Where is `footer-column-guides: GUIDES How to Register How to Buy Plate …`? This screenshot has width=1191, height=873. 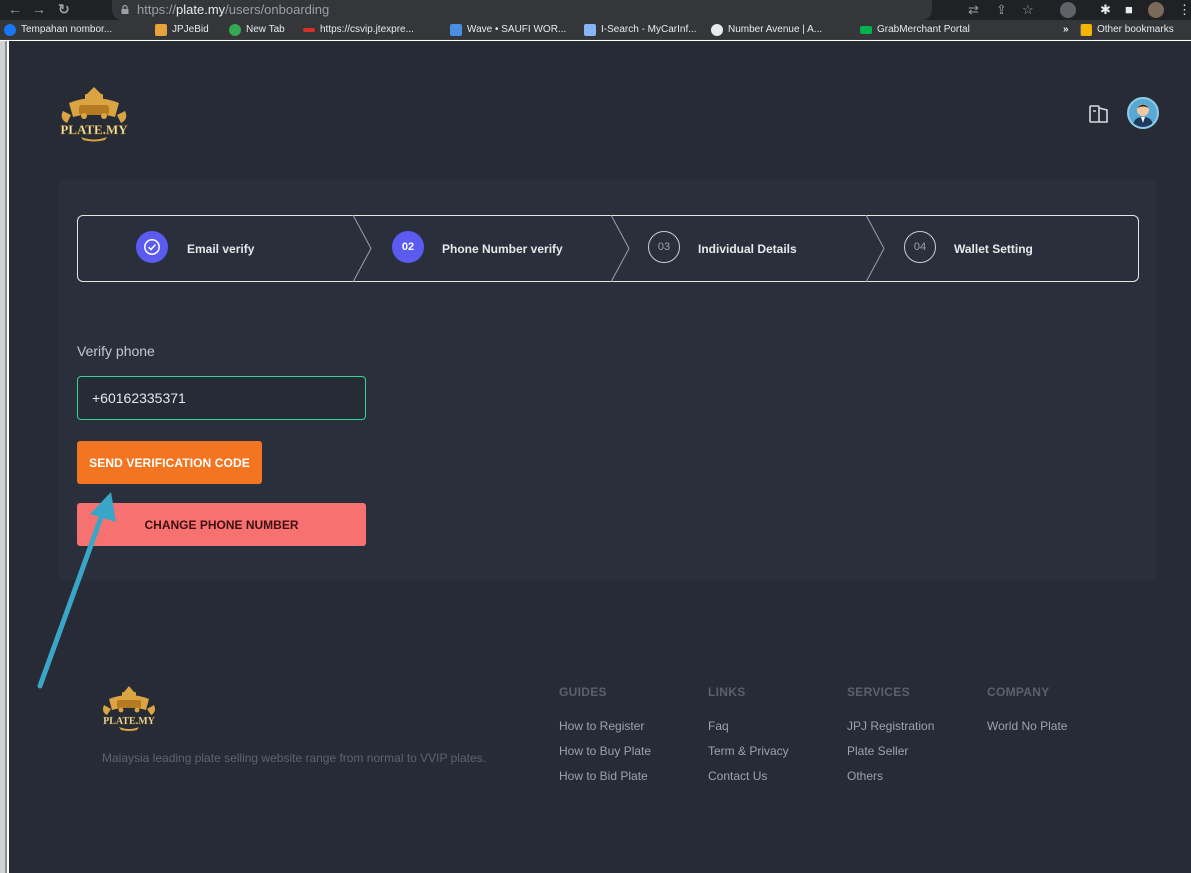 footer-column-guides: GUIDES How to Register How to Buy Plate … is located at coordinates (605, 738).